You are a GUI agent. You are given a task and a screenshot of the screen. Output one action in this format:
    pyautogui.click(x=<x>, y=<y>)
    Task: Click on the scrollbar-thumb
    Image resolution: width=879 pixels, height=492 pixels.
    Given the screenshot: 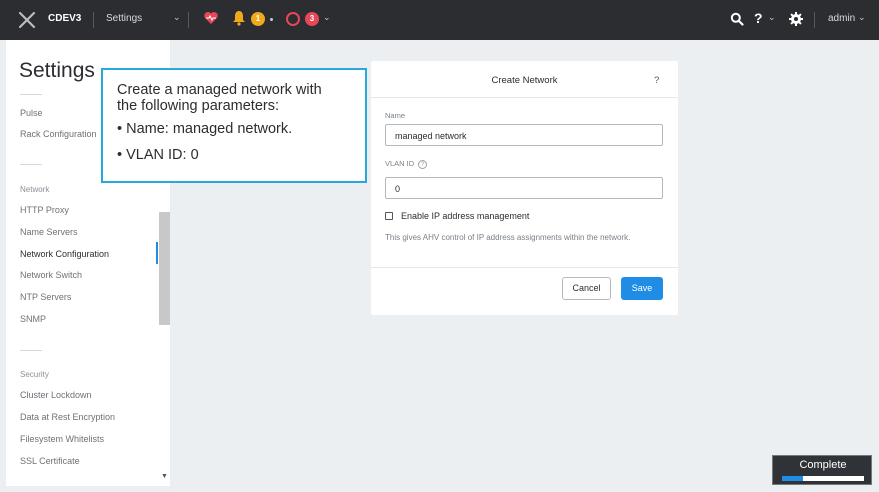 What is the action you would take?
    pyautogui.click(x=164, y=268)
    